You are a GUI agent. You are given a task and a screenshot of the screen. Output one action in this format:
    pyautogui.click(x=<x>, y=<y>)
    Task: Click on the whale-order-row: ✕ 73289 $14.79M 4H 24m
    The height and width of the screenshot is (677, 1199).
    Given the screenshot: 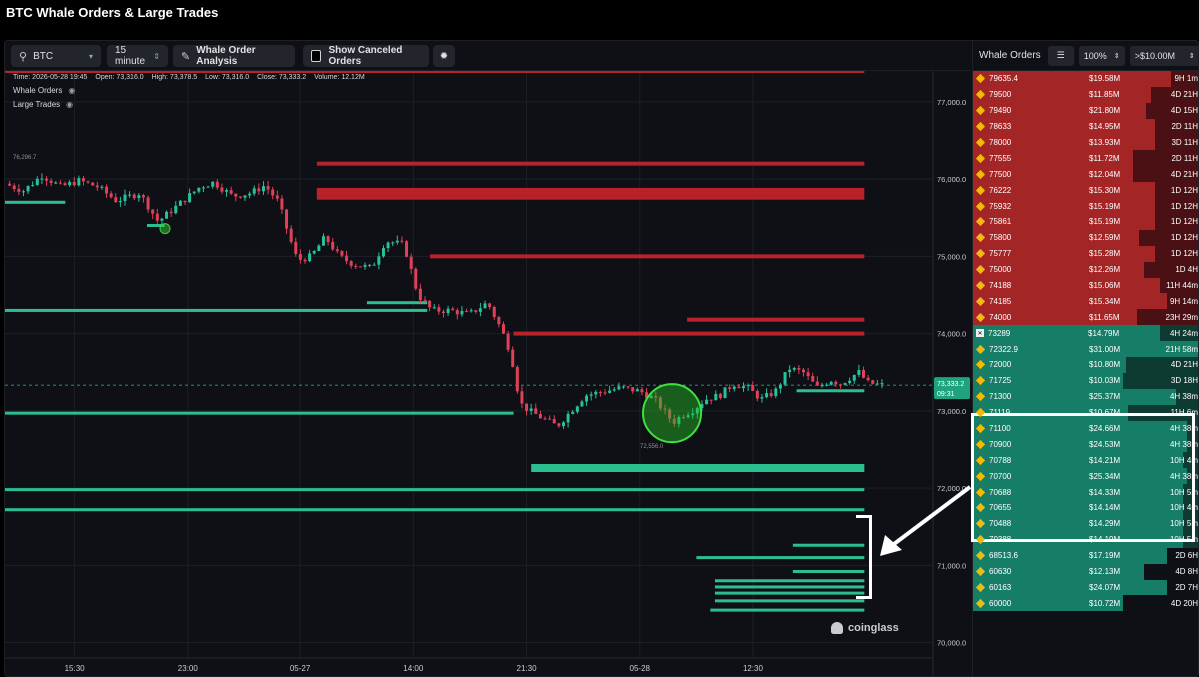 What is the action you would take?
    pyautogui.click(x=1085, y=333)
    